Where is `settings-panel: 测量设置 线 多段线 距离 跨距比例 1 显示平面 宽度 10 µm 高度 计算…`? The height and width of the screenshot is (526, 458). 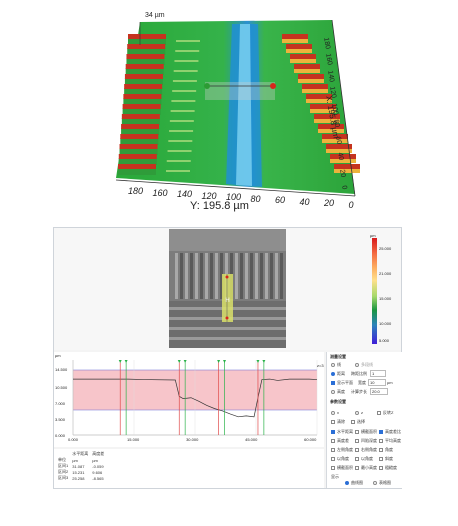
settings-panel: 测量设置 线 多段线 距离 跨距比例 1 显示平面 宽度 10 µm 高度 计算… is located at coordinates (364, 420).